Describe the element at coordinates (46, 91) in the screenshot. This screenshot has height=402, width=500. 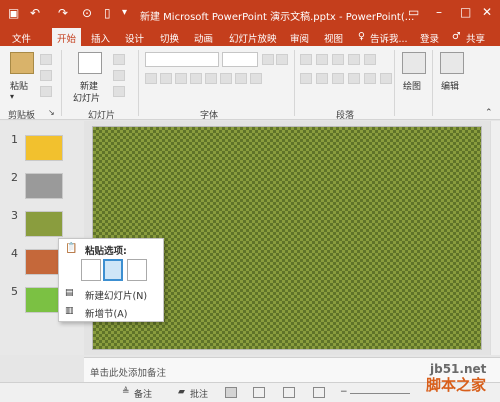
I see `format-painter-icon` at that location.